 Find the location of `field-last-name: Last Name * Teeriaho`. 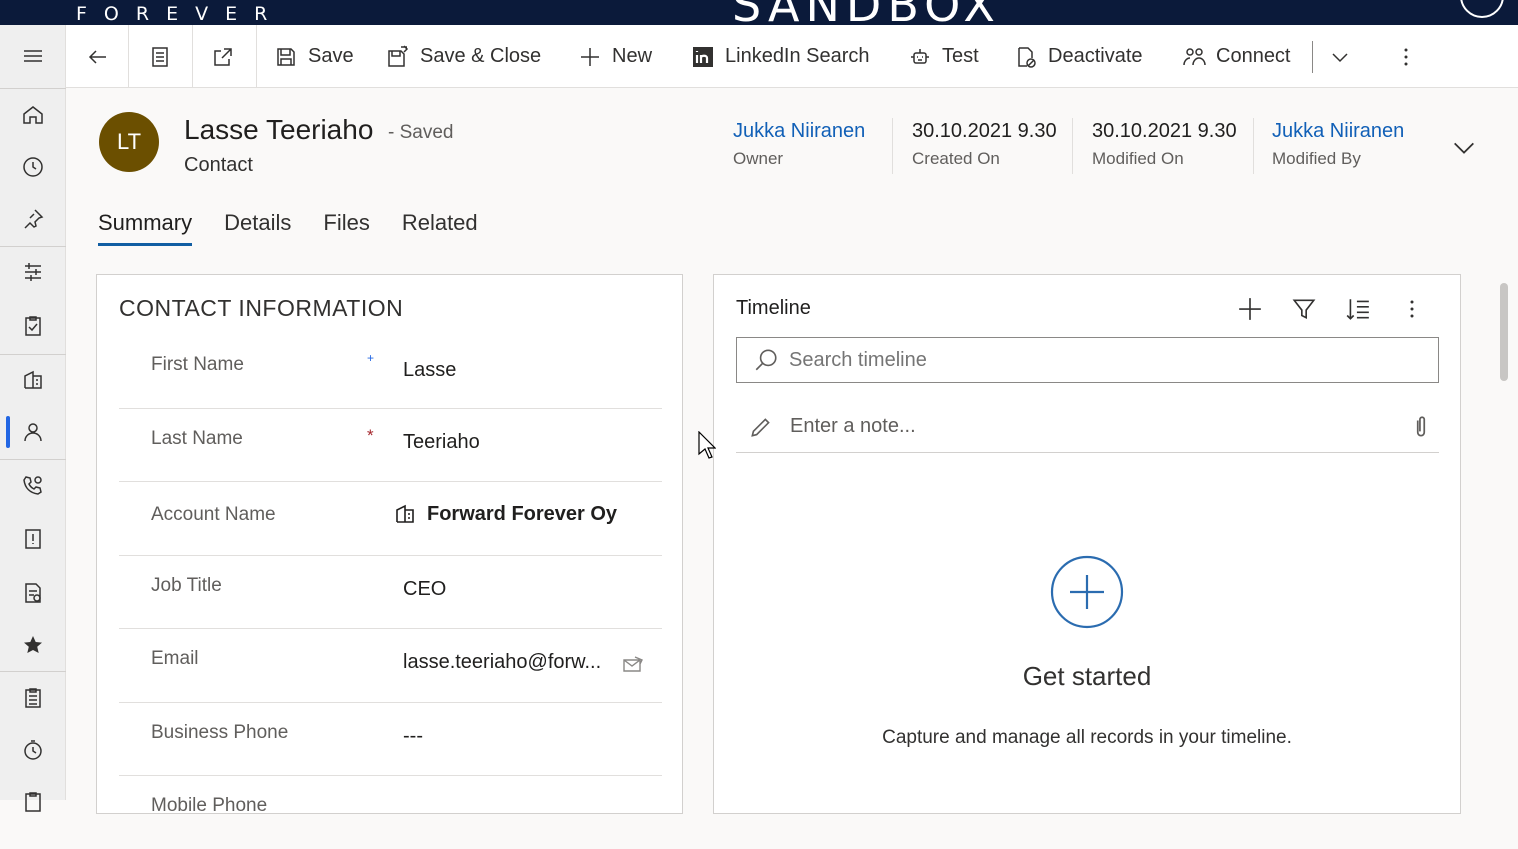

field-last-name: Last Name * Teeriaho is located at coordinates (390, 445).